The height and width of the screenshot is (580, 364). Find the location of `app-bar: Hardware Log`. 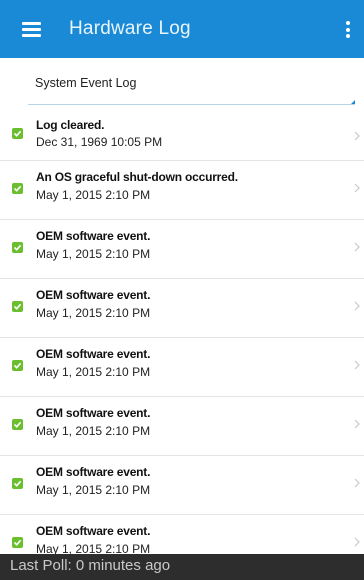

app-bar: Hardware Log is located at coordinates (182, 29).